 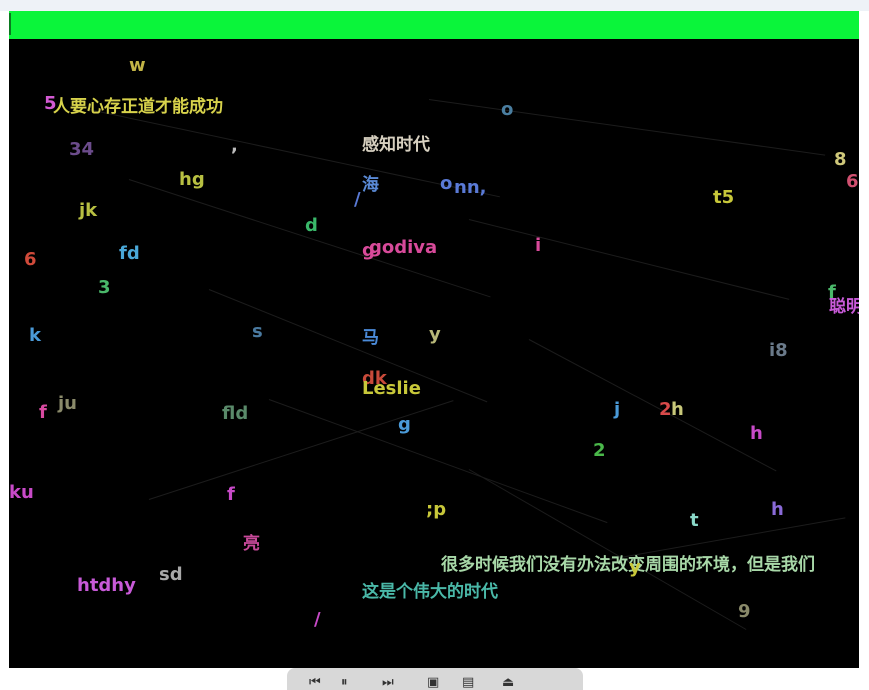 I want to click on prev-frame-icon: ⏮, so click(x=315, y=682).